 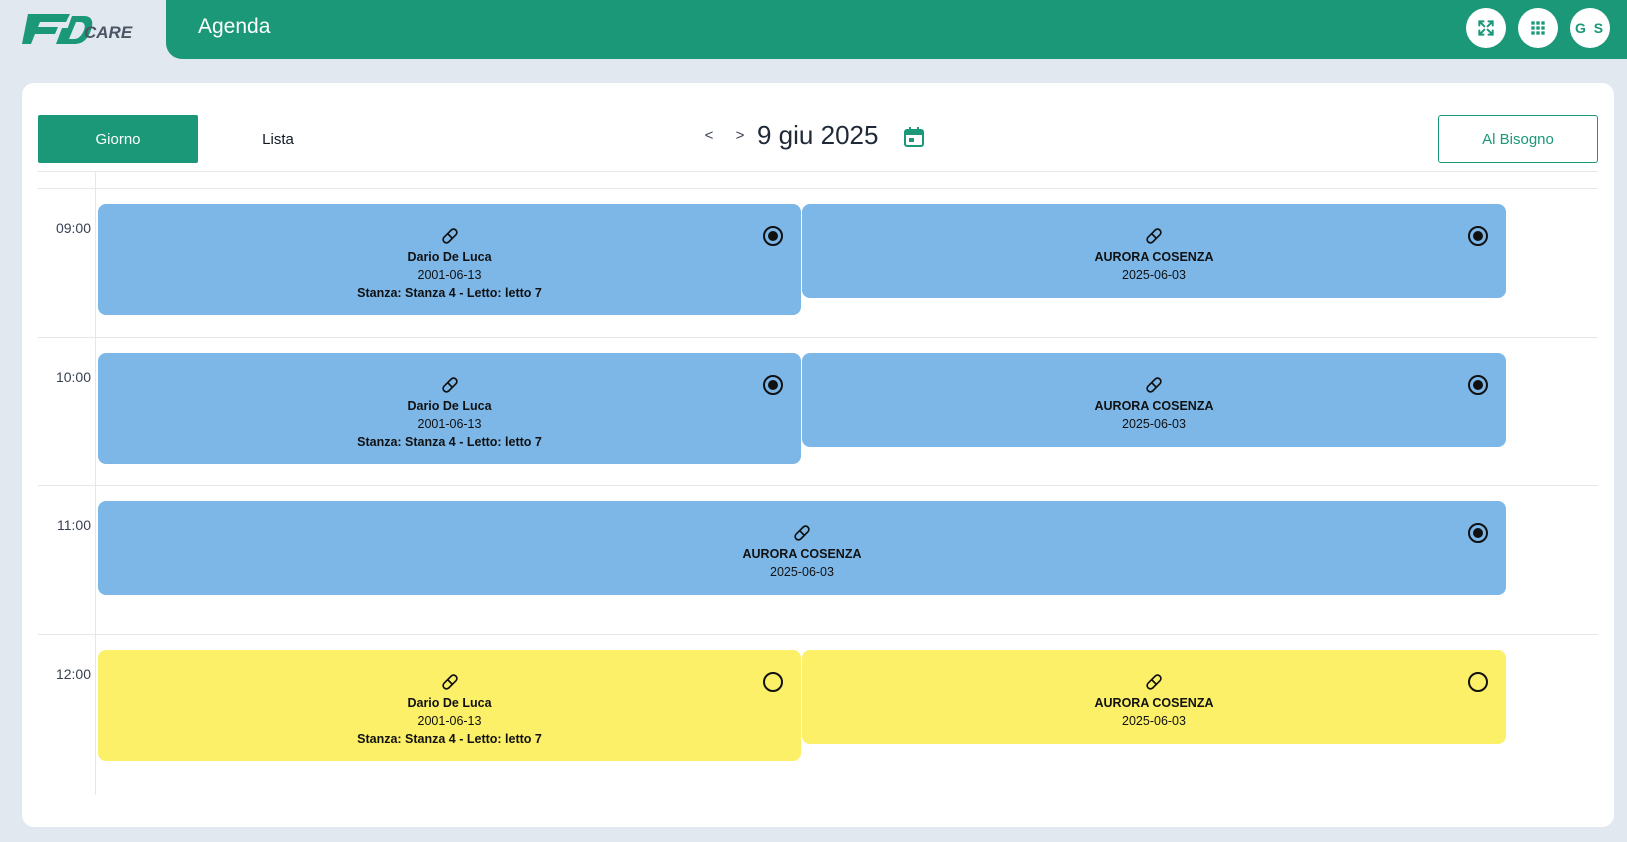 I want to click on top-bar: CARE Agenda G S, so click(x=813, y=29).